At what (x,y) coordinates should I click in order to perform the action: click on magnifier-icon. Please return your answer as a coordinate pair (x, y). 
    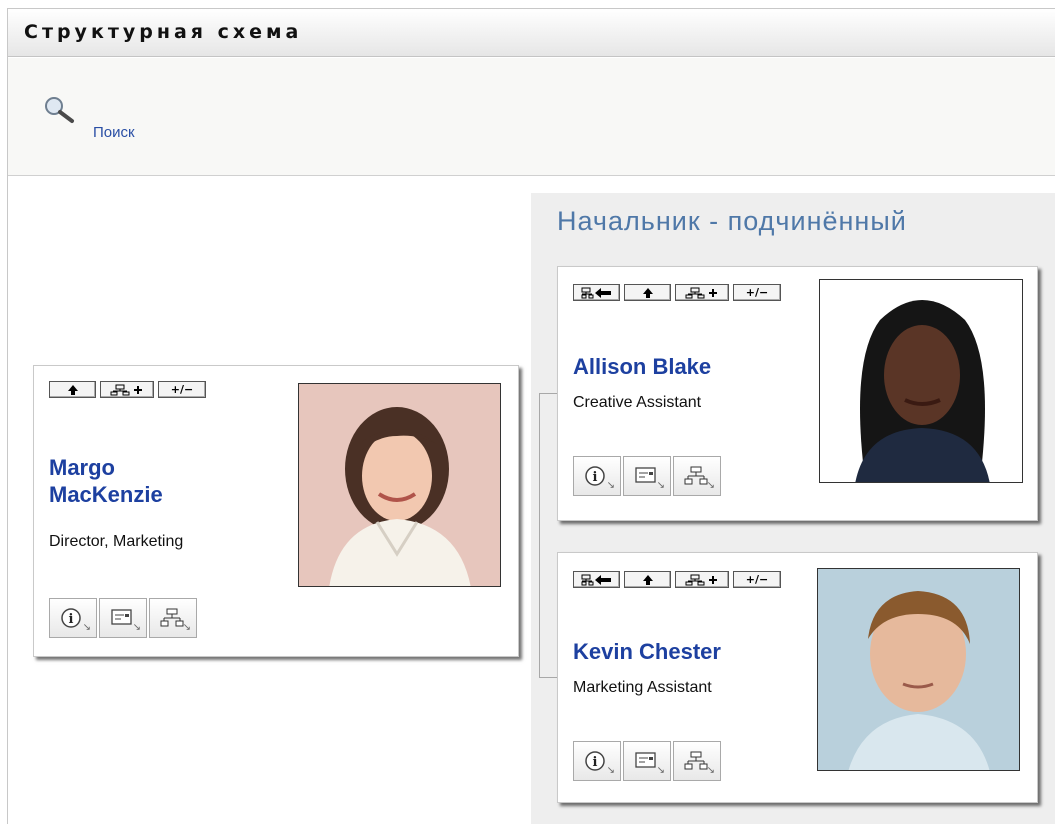
    Looking at the image, I should click on (59, 110).